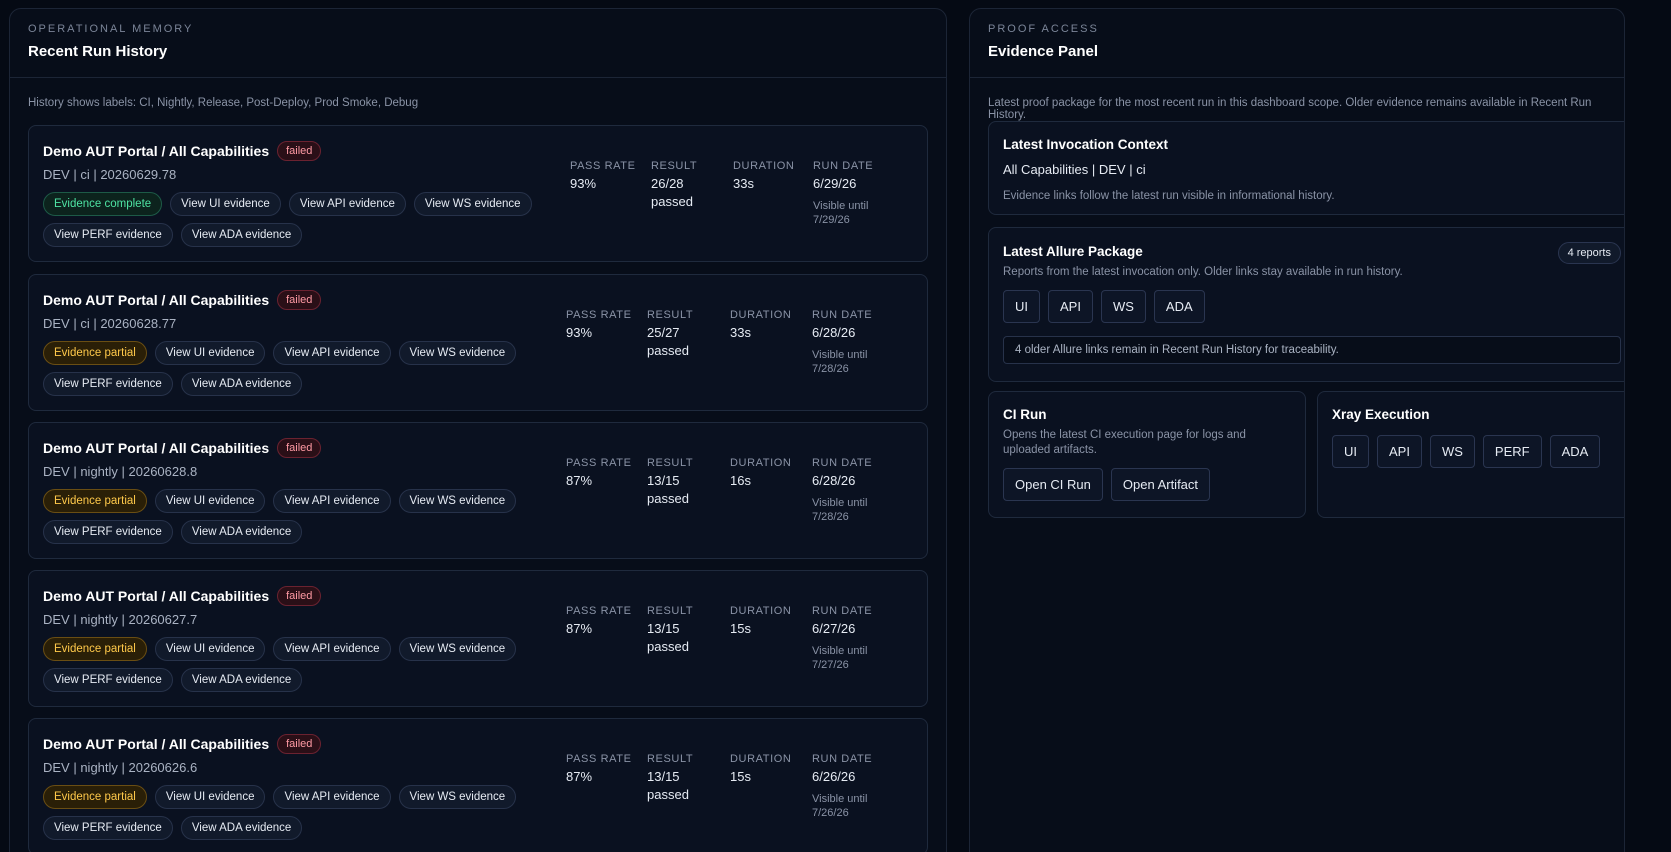  Describe the element at coordinates (668, 637) in the screenshot. I see `result-value: 13/15 passed` at that location.